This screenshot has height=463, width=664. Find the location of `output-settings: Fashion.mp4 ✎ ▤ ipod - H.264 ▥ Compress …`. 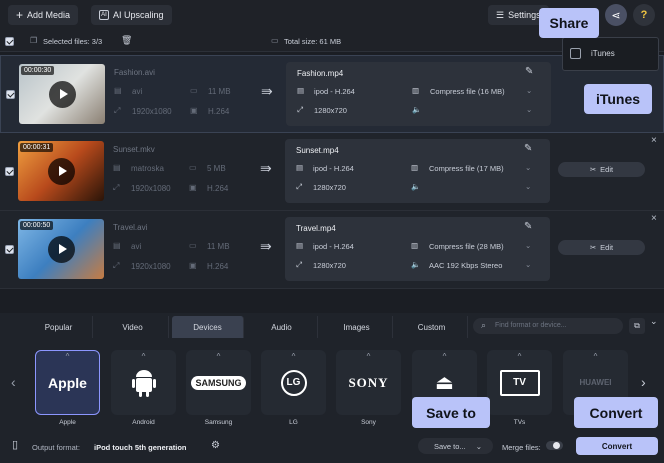

output-settings: Fashion.mp4 ✎ ▤ ipod - H.264 ▥ Compress … is located at coordinates (418, 94).